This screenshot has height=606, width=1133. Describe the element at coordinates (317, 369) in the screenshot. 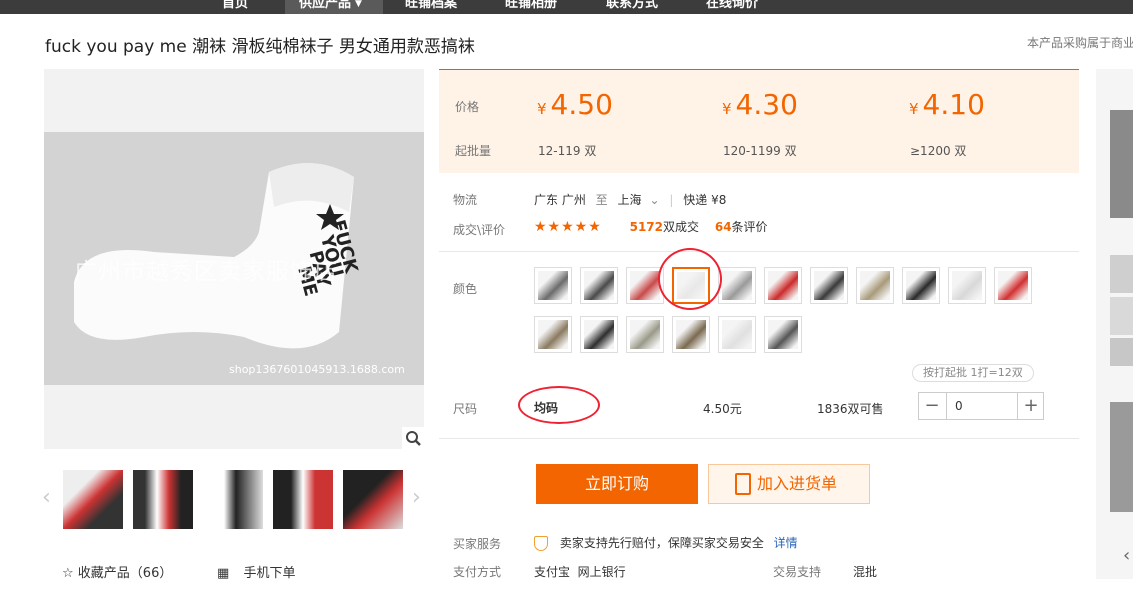

I see `shop-url: shop1367601045913.1688.com` at that location.